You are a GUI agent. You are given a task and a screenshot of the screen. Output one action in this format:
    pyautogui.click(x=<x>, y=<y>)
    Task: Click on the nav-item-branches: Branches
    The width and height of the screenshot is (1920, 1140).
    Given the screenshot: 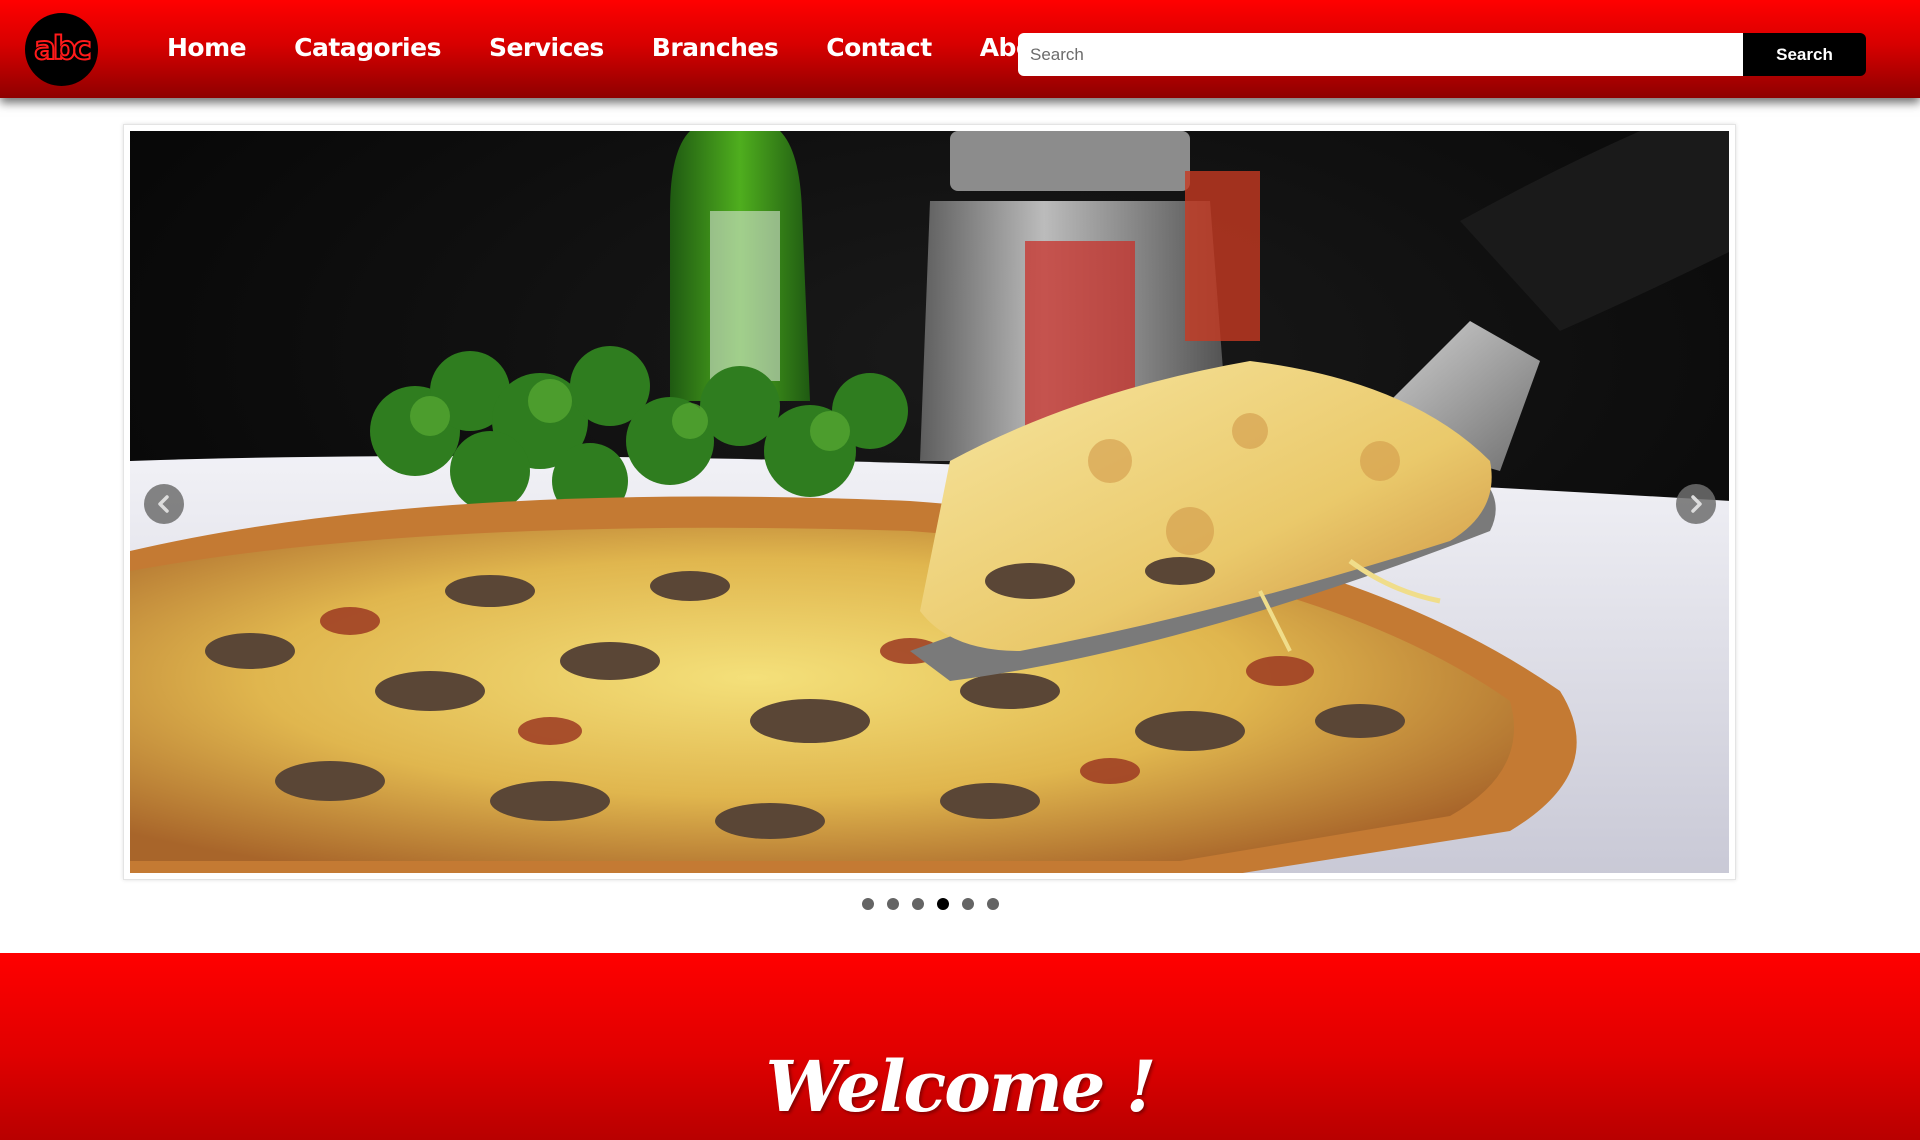 What is the action you would take?
    pyautogui.click(x=715, y=47)
    